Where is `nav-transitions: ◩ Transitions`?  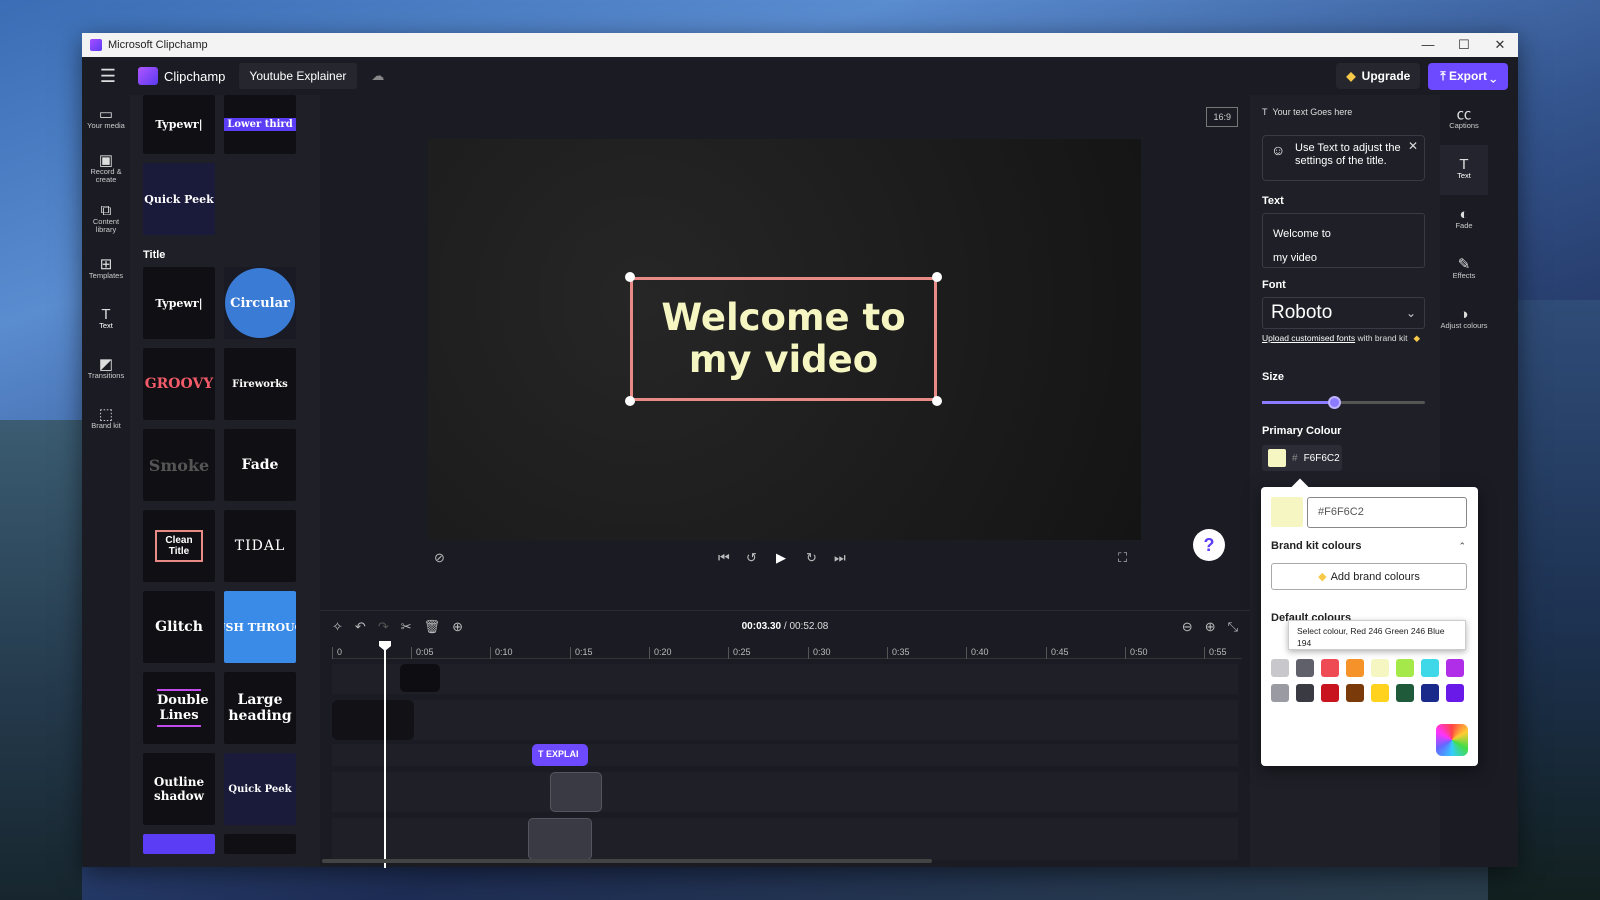 nav-transitions: ◩ Transitions is located at coordinates (106, 370).